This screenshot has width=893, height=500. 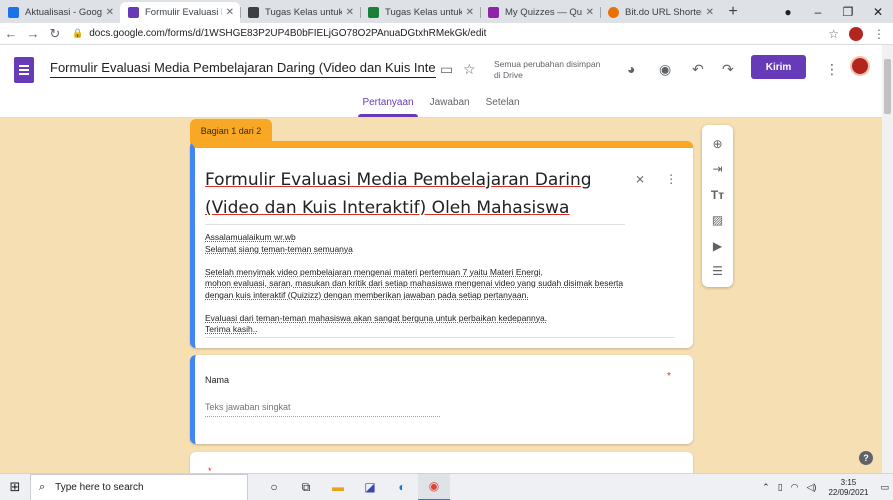 I want to click on browser-tab-0: Aktualisasi - Google D ✕, so click(x=60, y=12).